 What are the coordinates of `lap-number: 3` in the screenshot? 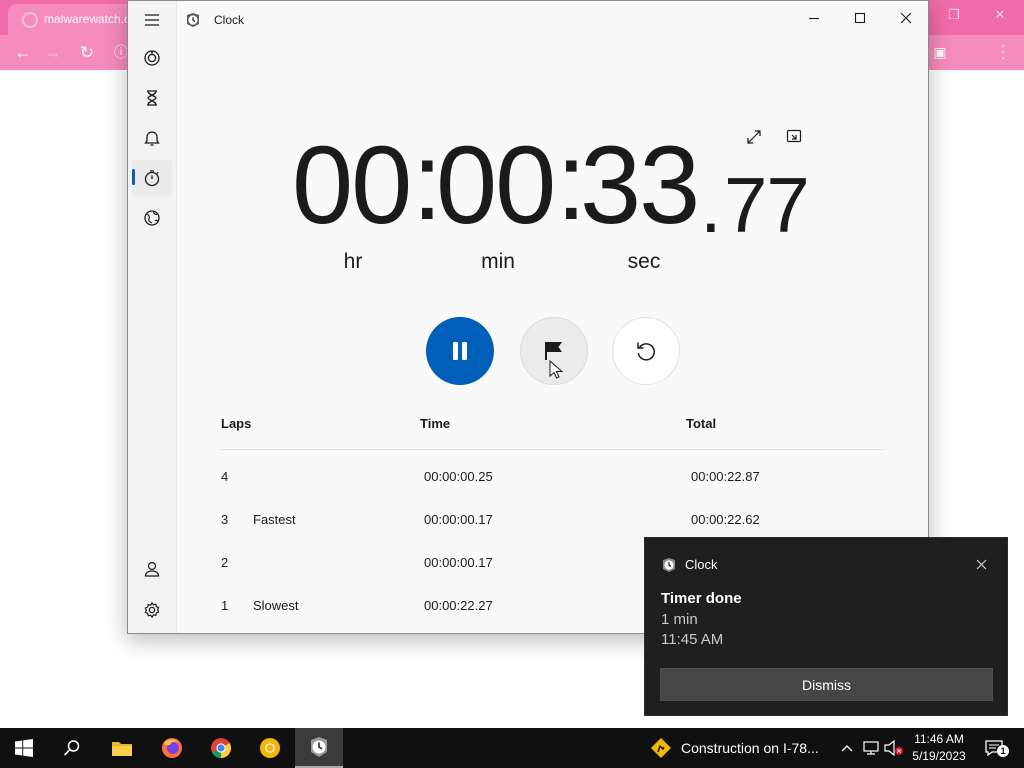 It's located at (225, 519).